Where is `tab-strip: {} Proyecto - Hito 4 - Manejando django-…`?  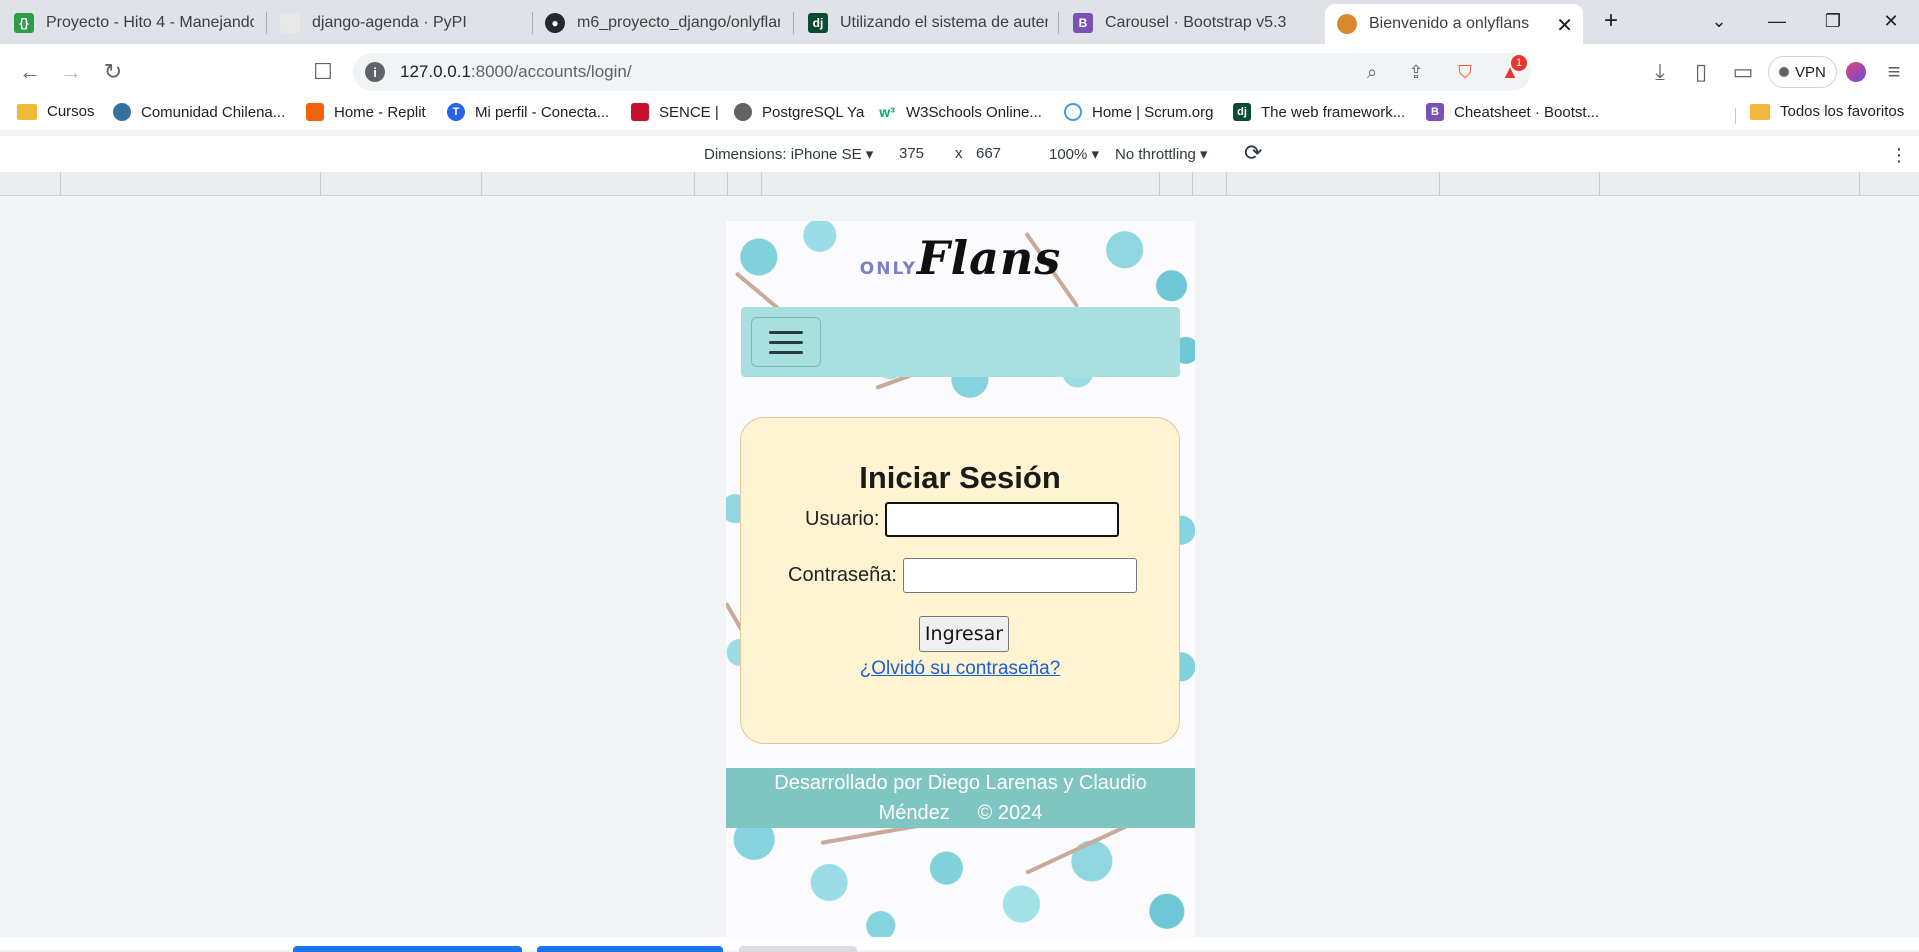
tab-strip: {} Proyecto - Hito 4 - Manejando django-… is located at coordinates (959, 22).